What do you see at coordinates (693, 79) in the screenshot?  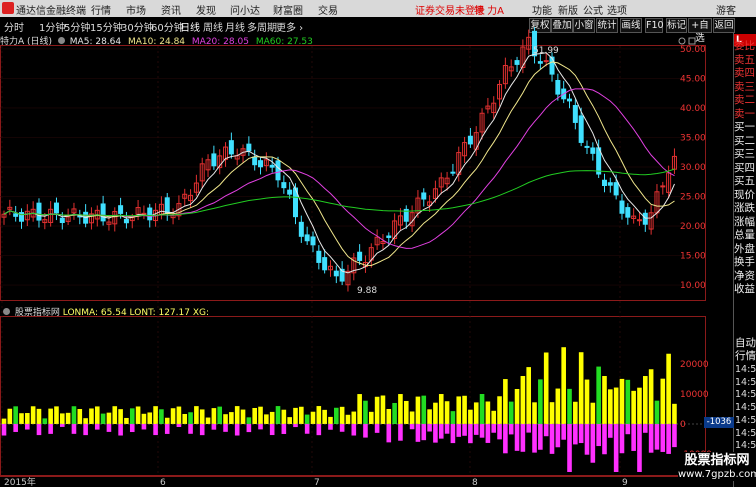 I see `price-tick-label: 45.00` at bounding box center [693, 79].